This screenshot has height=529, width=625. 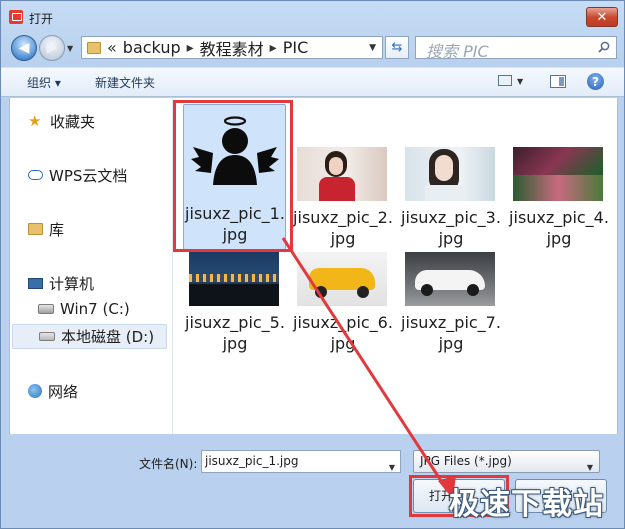 I want to click on sidebar-item-label: WPS云文档, so click(x=88, y=175).